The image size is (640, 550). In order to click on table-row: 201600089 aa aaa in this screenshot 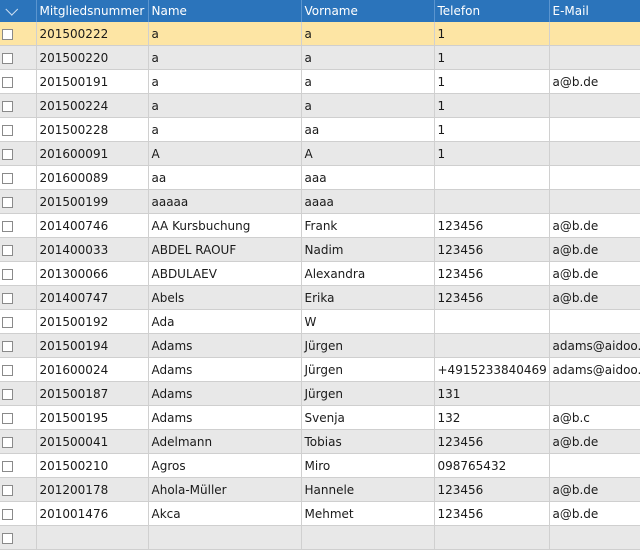, I will do `click(320, 177)`.